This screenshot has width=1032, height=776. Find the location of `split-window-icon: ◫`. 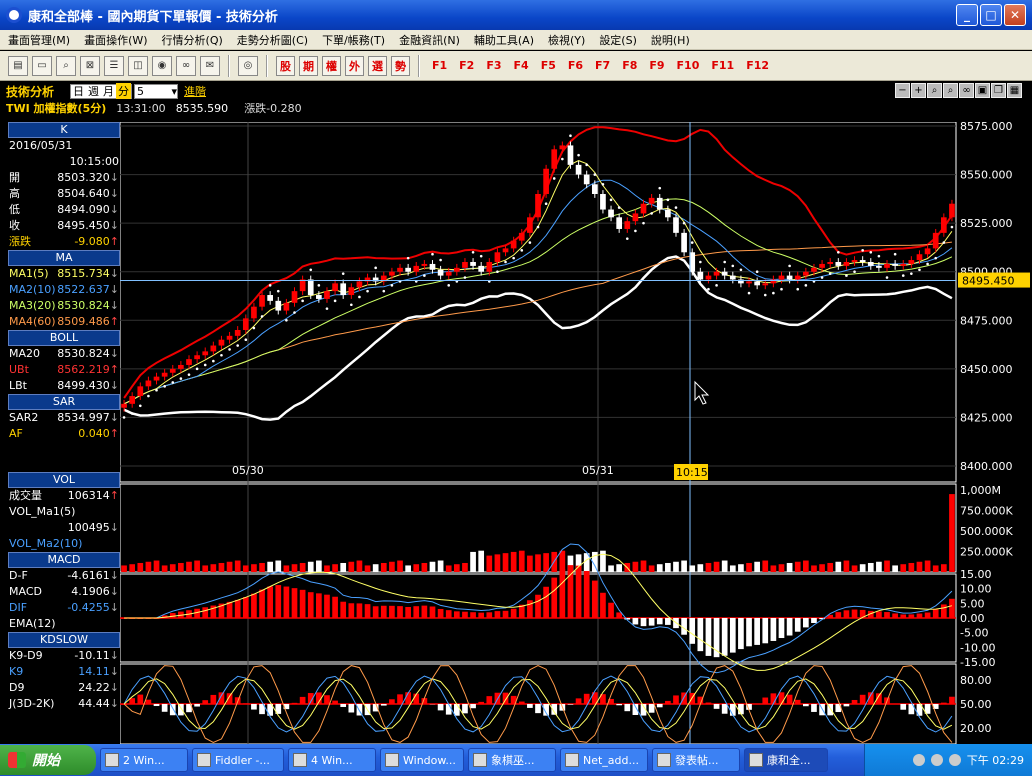

split-window-icon: ◫ is located at coordinates (138, 65).